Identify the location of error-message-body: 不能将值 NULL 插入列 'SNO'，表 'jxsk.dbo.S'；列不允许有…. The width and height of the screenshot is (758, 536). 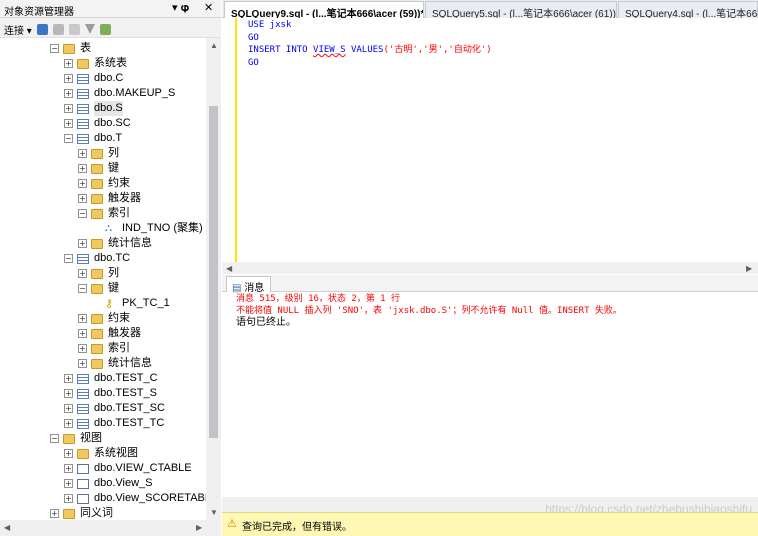
(429, 311).